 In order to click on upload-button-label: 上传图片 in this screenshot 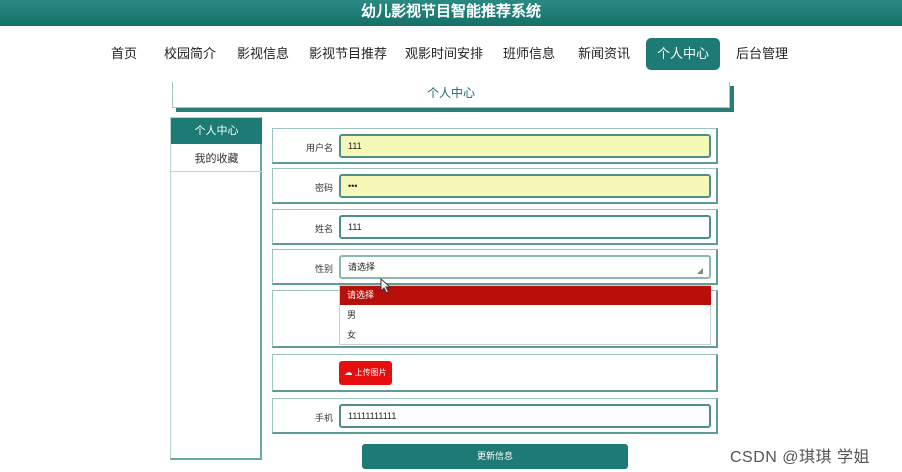, I will do `click(370, 372)`.